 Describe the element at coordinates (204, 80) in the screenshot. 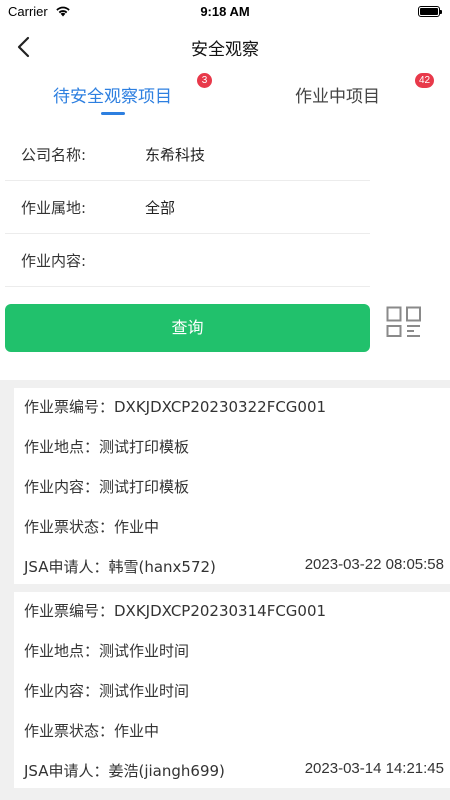

I see `count-badge: 3` at that location.